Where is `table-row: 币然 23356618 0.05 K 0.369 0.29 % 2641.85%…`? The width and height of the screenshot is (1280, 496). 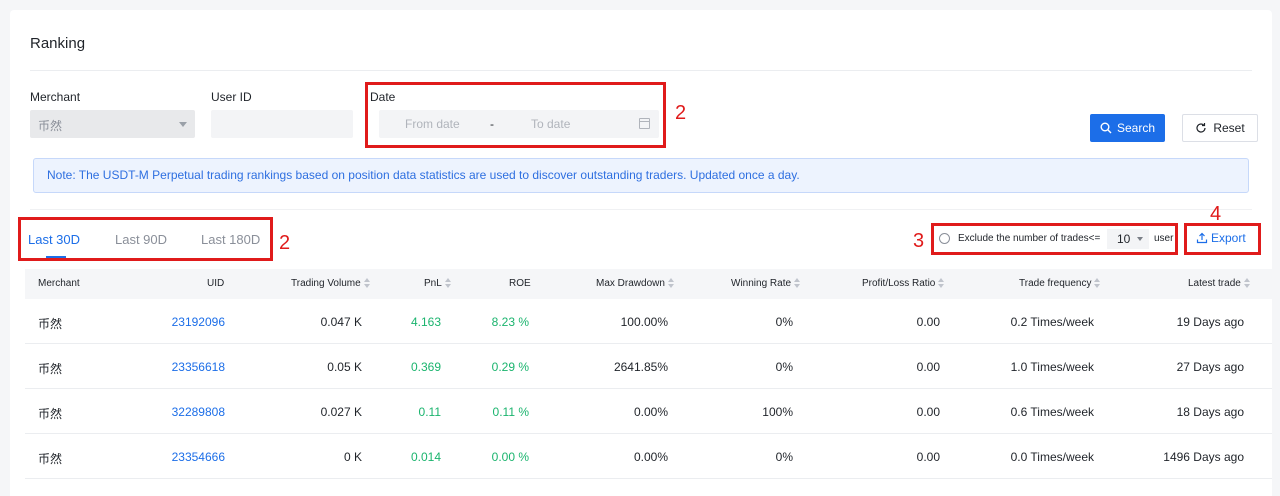
table-row: 币然 23356618 0.05 K 0.369 0.29 % 2641.85%… is located at coordinates (648, 366).